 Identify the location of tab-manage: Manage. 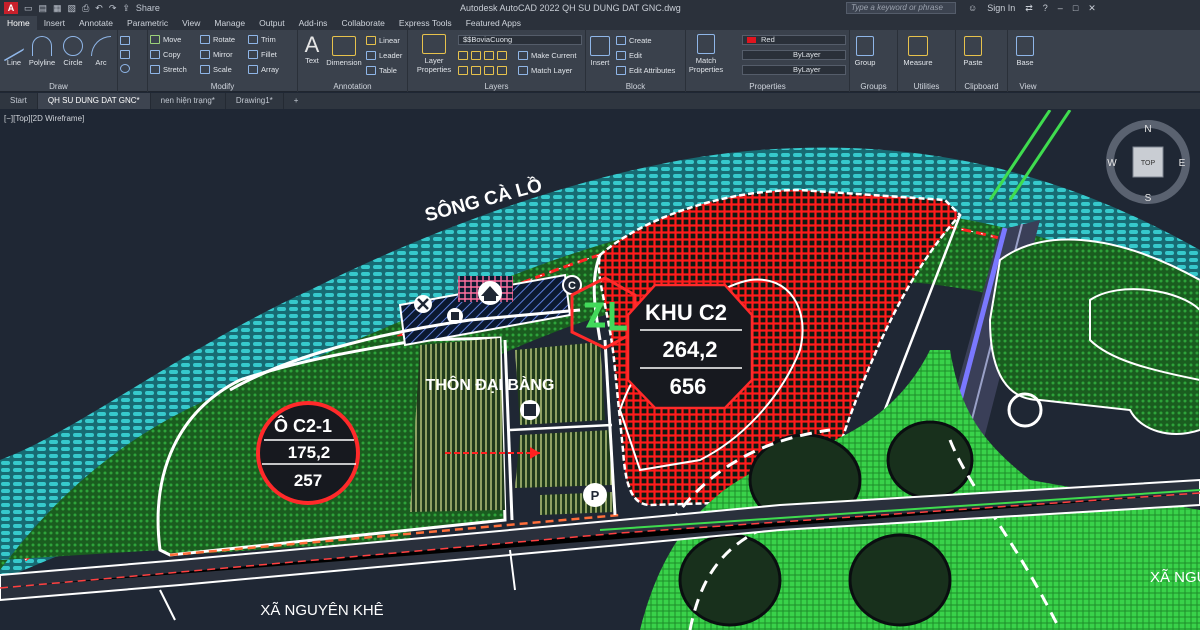
(229, 23).